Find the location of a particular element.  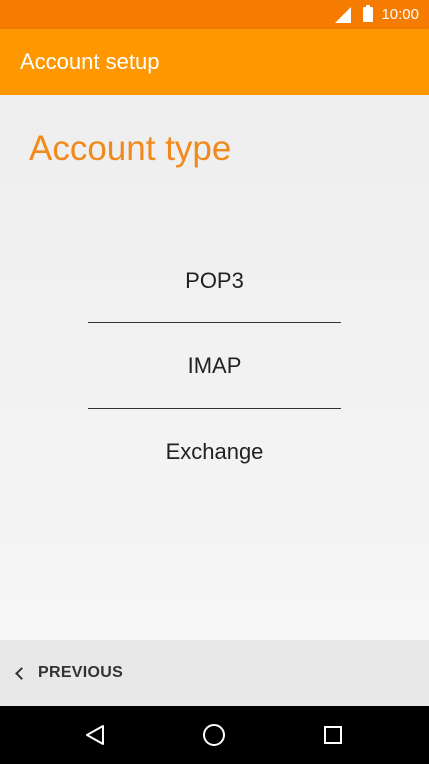

status-icons: 10:00 is located at coordinates (377, 14).